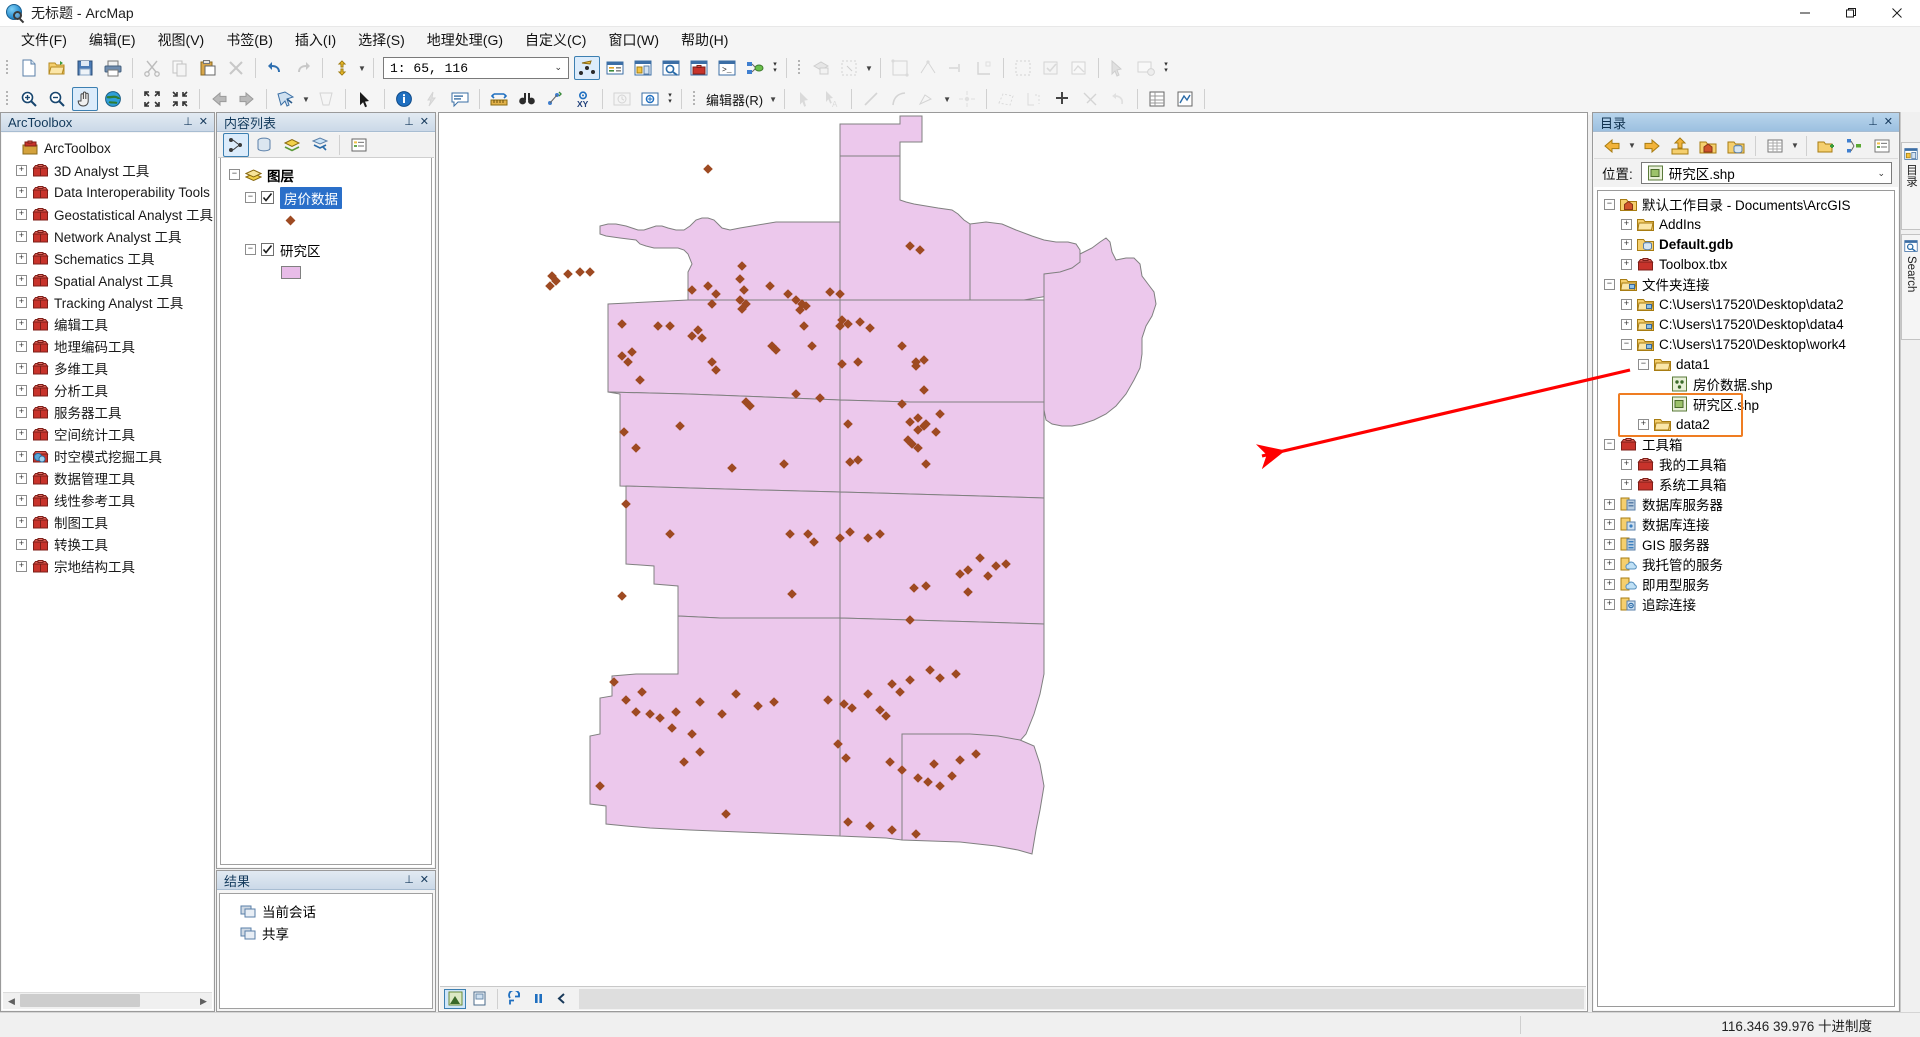 The image size is (1920, 1037). What do you see at coordinates (112, 40) in the screenshot?
I see `menu-edit: 编辑(E)` at bounding box center [112, 40].